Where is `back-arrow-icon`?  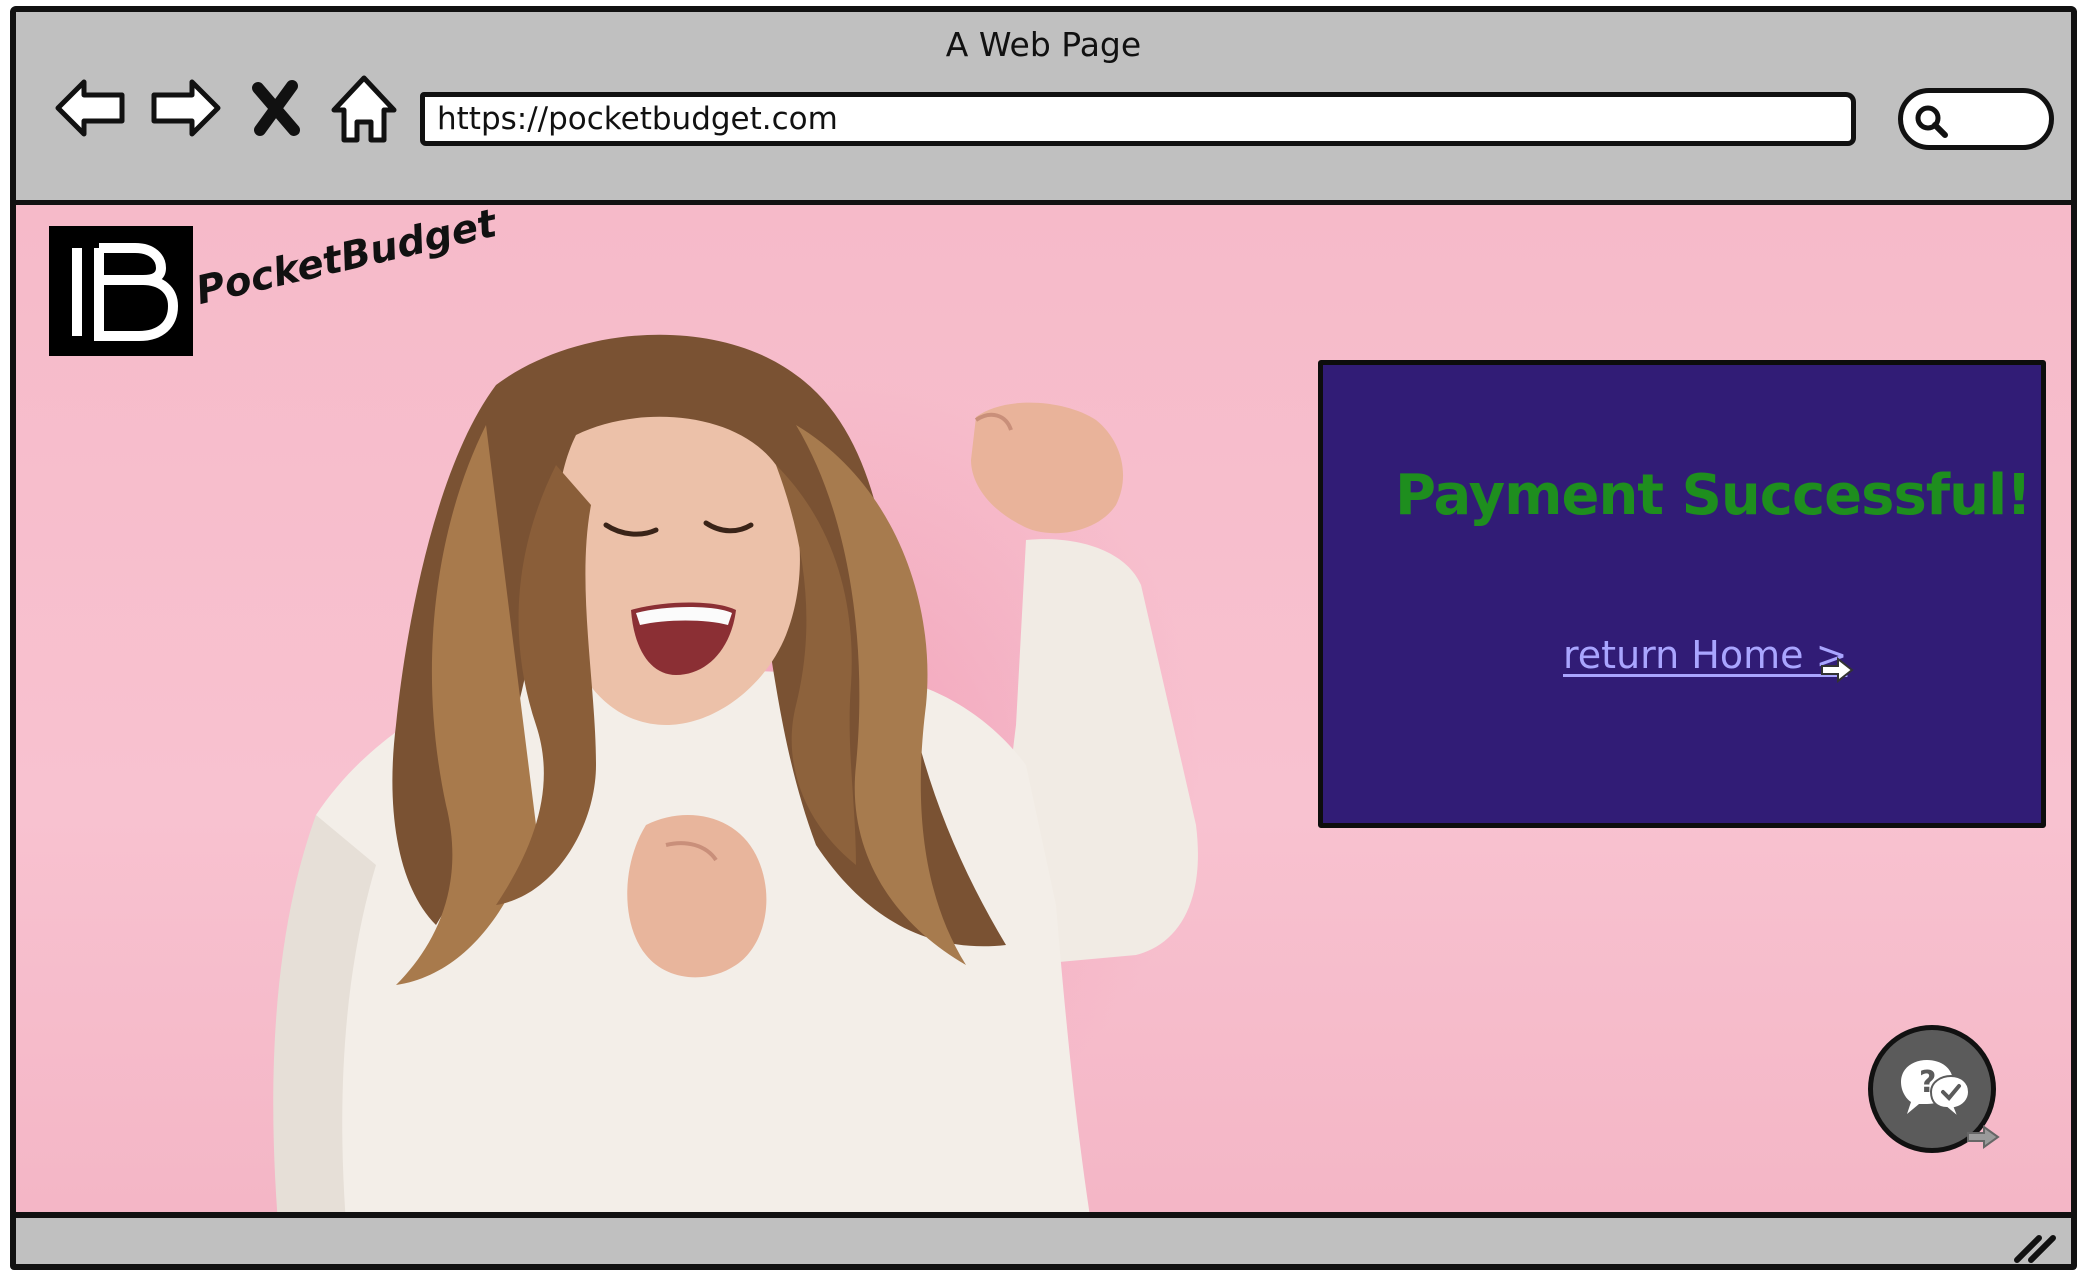
back-arrow-icon is located at coordinates (90, 108).